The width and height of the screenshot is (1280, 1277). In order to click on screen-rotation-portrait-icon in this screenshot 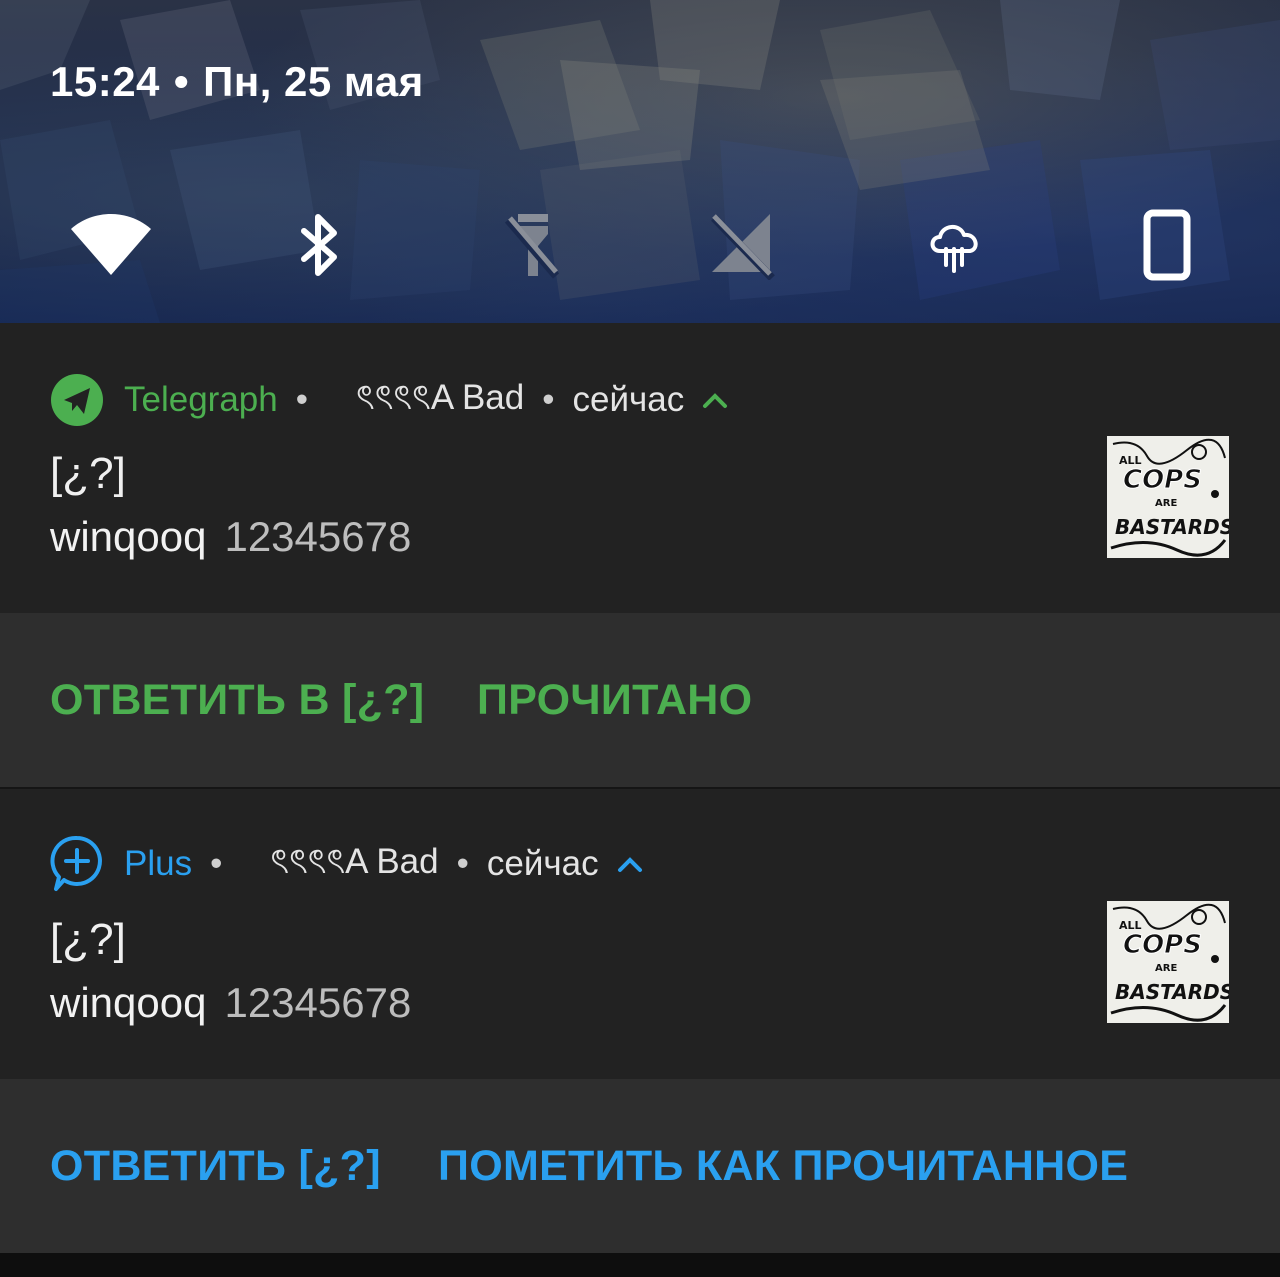, I will do `click(1167, 245)`.